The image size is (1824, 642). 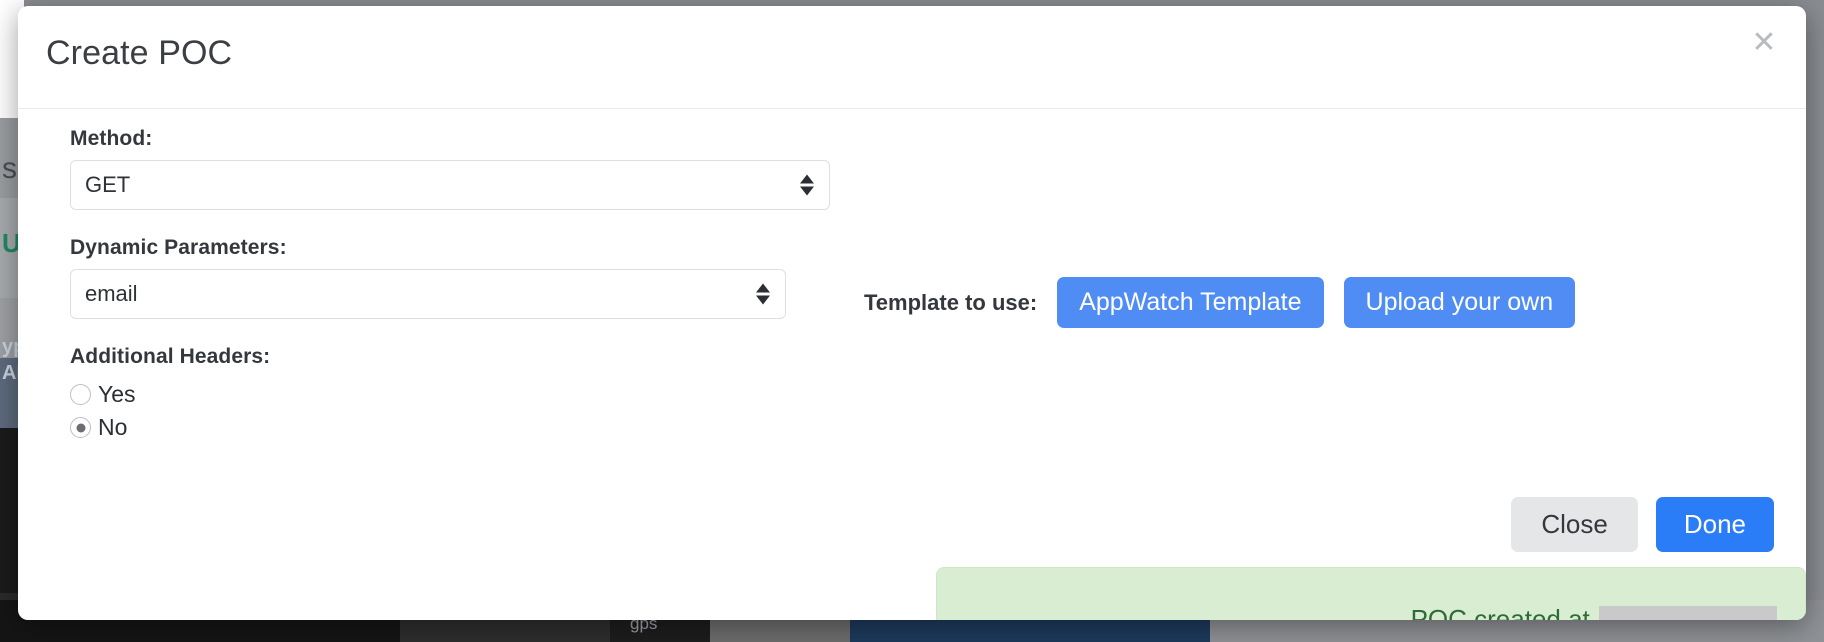 I want to click on radio-dot-yes, so click(x=80, y=394).